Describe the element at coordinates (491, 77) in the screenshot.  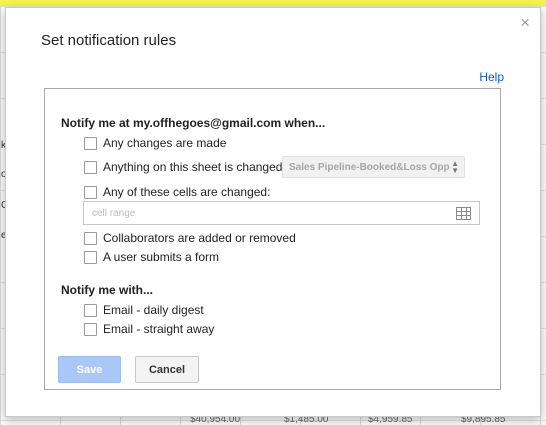
I see `help-link: Help` at that location.